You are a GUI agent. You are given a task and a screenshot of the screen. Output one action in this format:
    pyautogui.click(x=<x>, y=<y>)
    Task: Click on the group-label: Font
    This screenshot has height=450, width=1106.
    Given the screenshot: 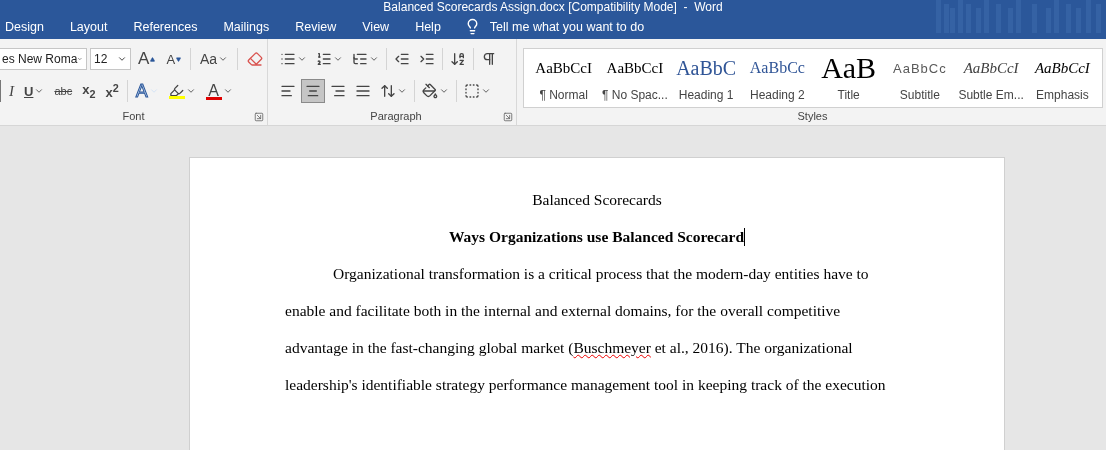 What is the action you would take?
    pyautogui.click(x=133, y=116)
    